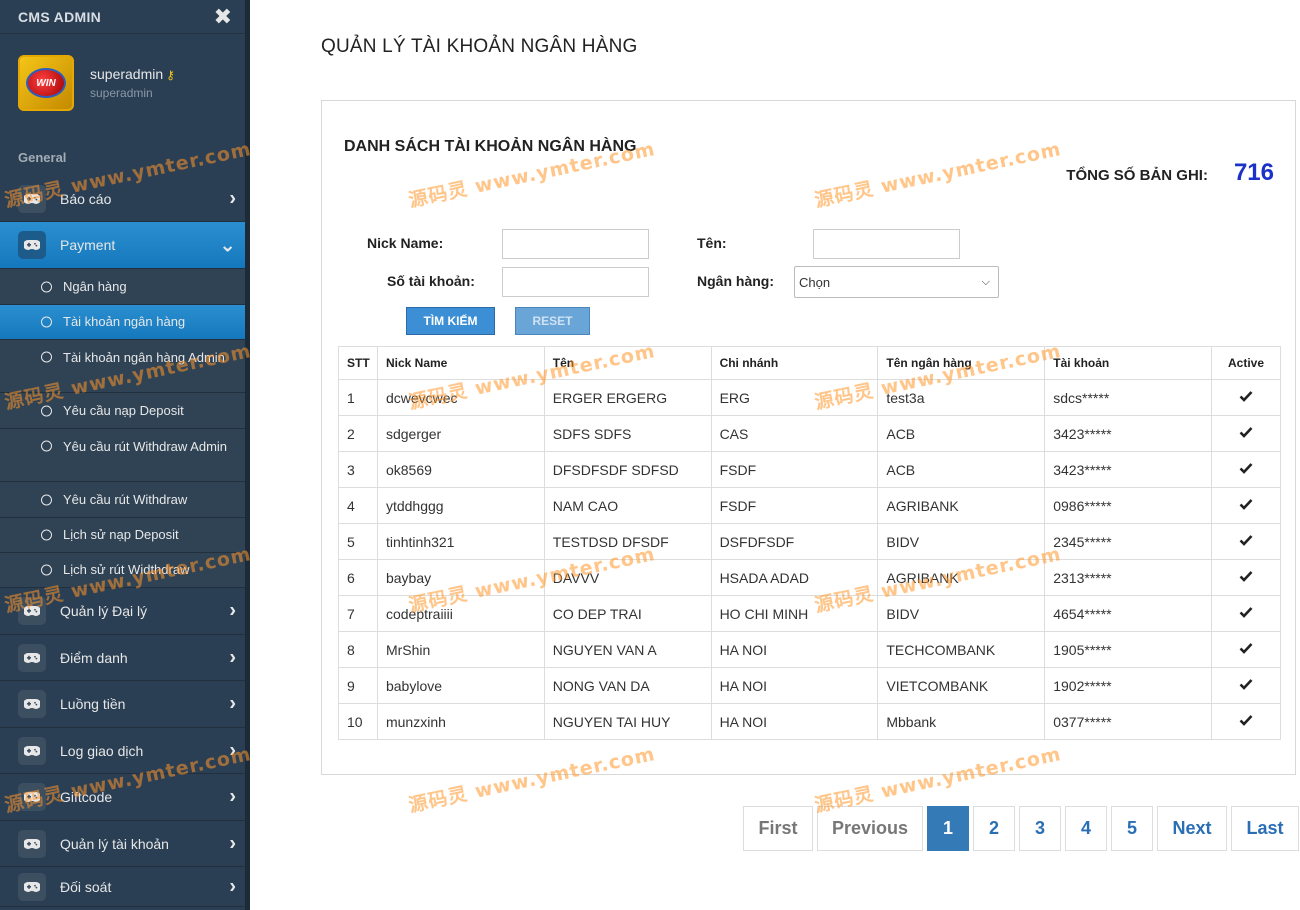 The width and height of the screenshot is (1300, 910). Describe the element at coordinates (1128, 541) in the screenshot. I see `cell-account: 2345*****` at that location.